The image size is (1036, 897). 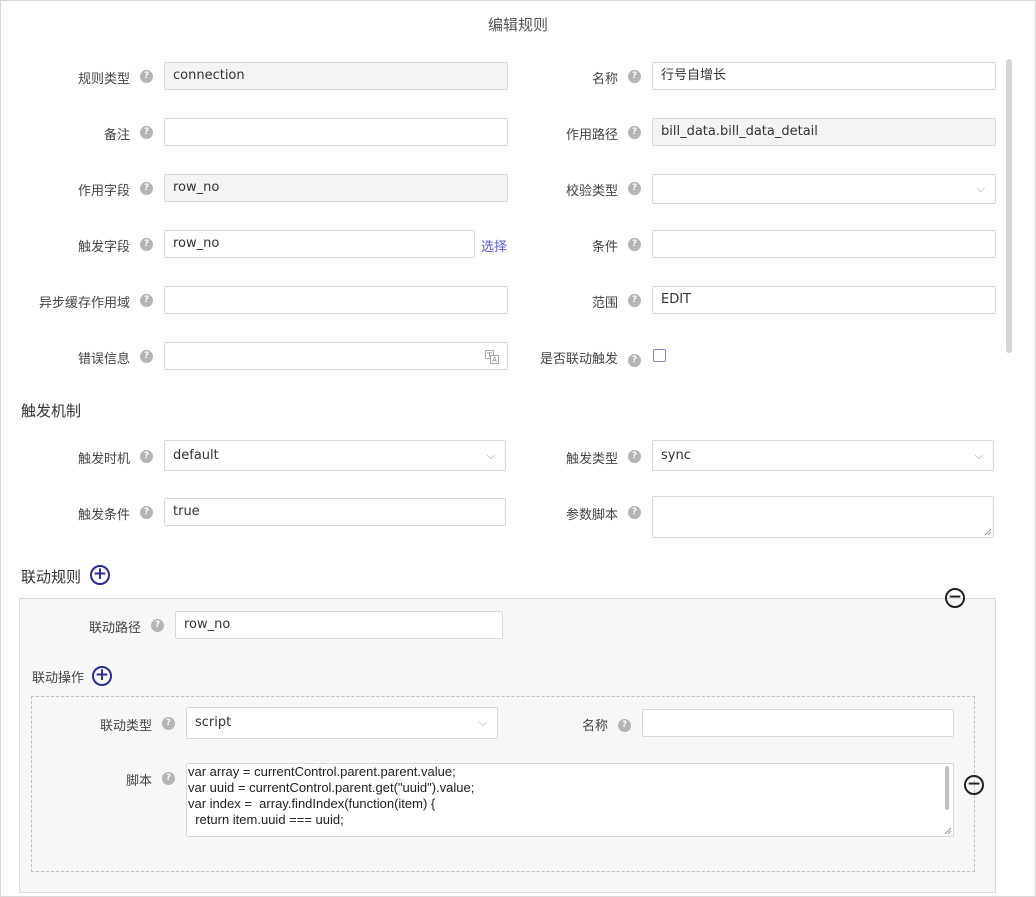 I want to click on error-msg-input, so click(x=336, y=356).